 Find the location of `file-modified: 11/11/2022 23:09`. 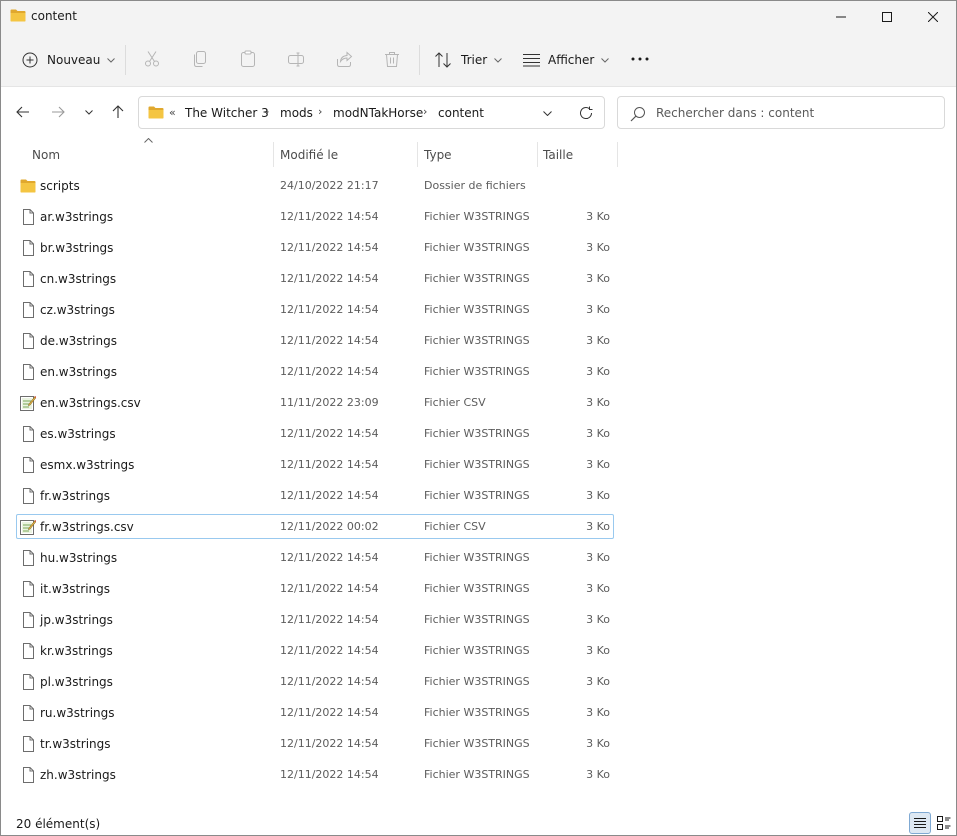

file-modified: 11/11/2022 23:09 is located at coordinates (329, 402).